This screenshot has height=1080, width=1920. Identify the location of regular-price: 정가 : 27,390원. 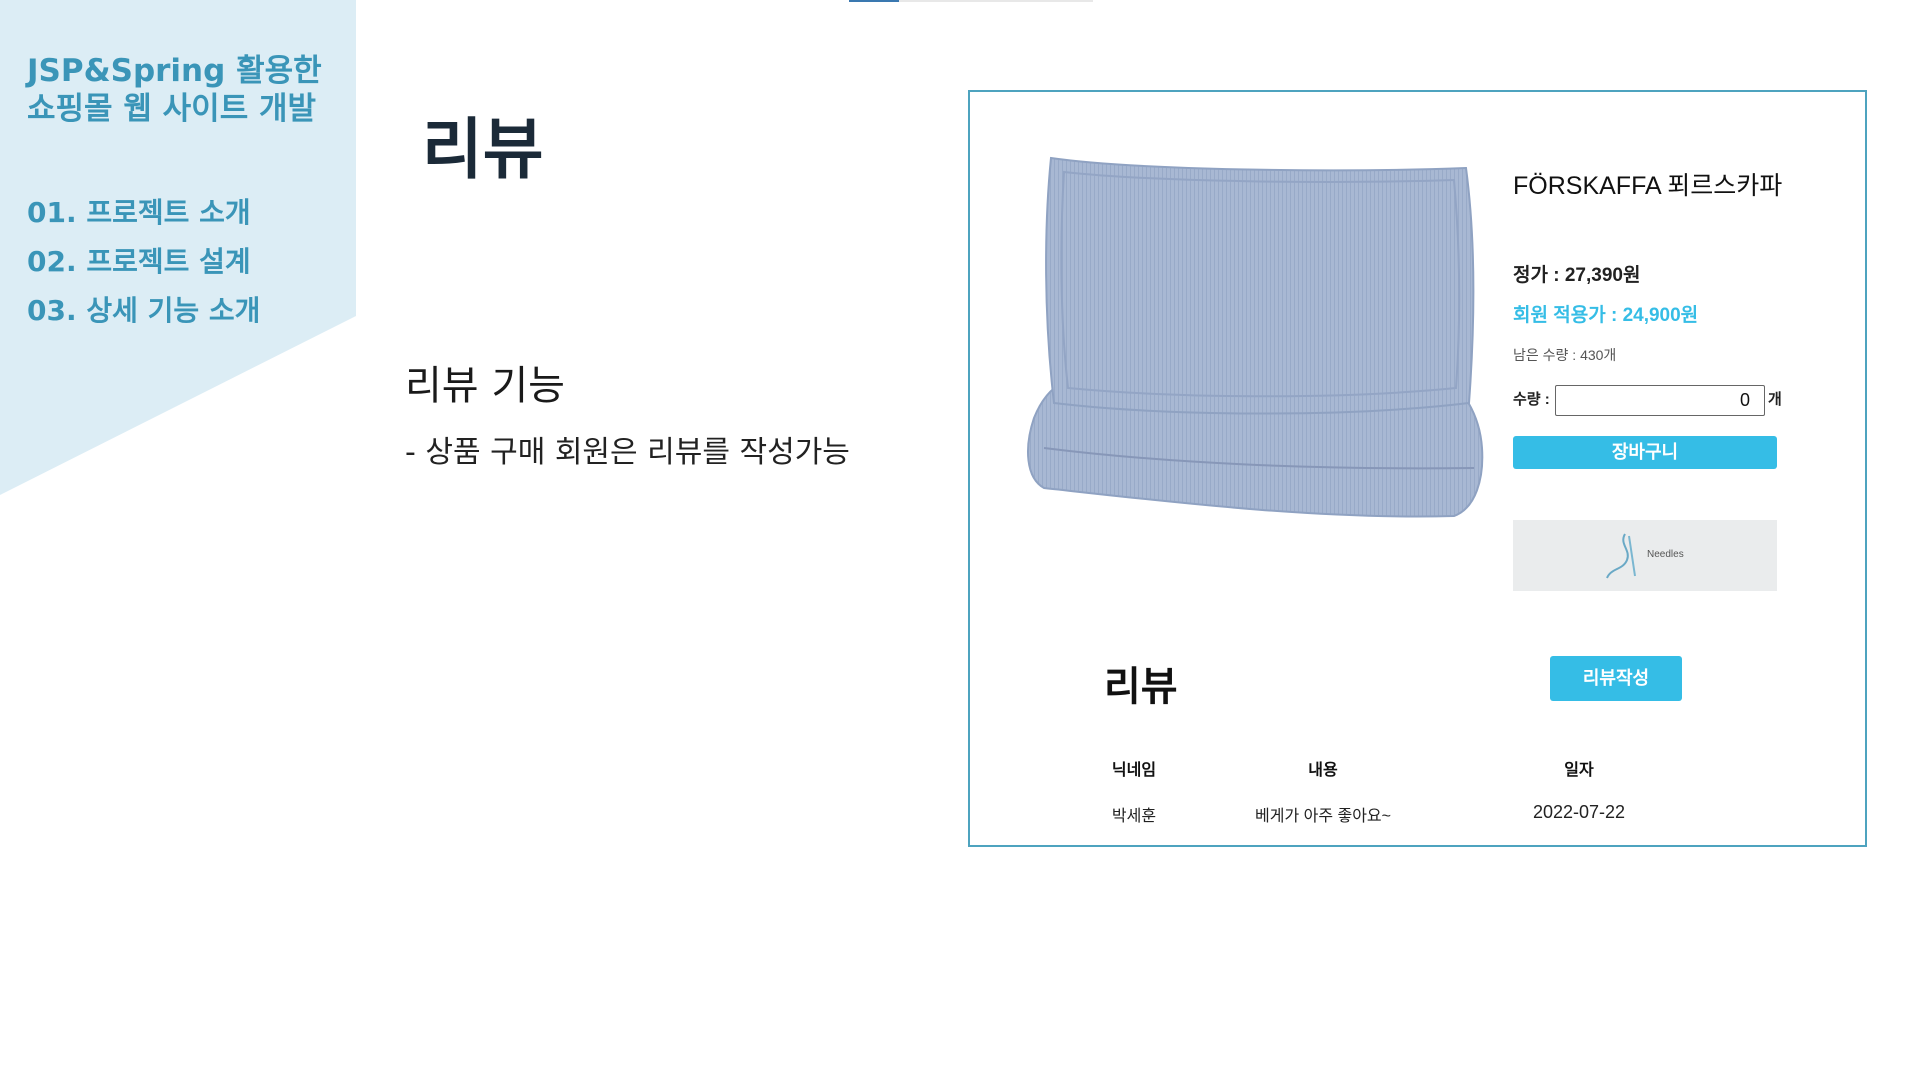
(1577, 275).